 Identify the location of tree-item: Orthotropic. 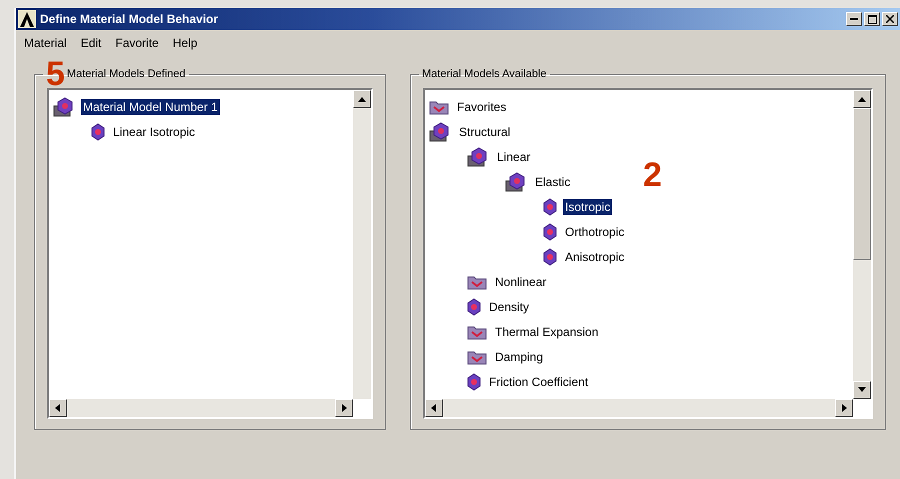
(594, 232).